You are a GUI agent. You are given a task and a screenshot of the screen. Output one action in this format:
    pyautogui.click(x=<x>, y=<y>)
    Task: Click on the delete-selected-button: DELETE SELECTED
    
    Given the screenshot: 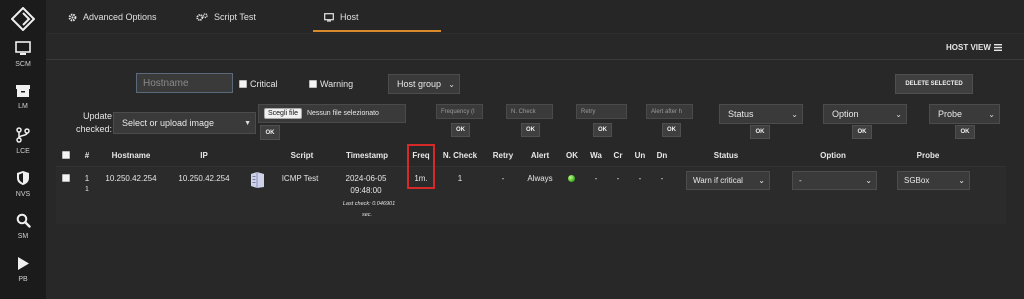 What is the action you would take?
    pyautogui.click(x=934, y=84)
    